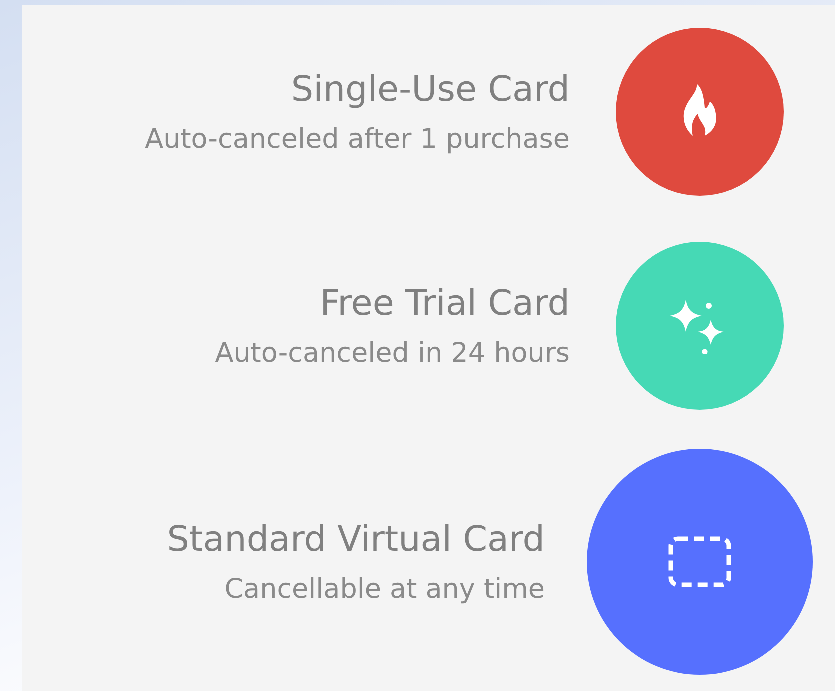 The height and width of the screenshot is (691, 835). What do you see at coordinates (356, 540) in the screenshot?
I see `card-type-title: Standard Virtual Card` at bounding box center [356, 540].